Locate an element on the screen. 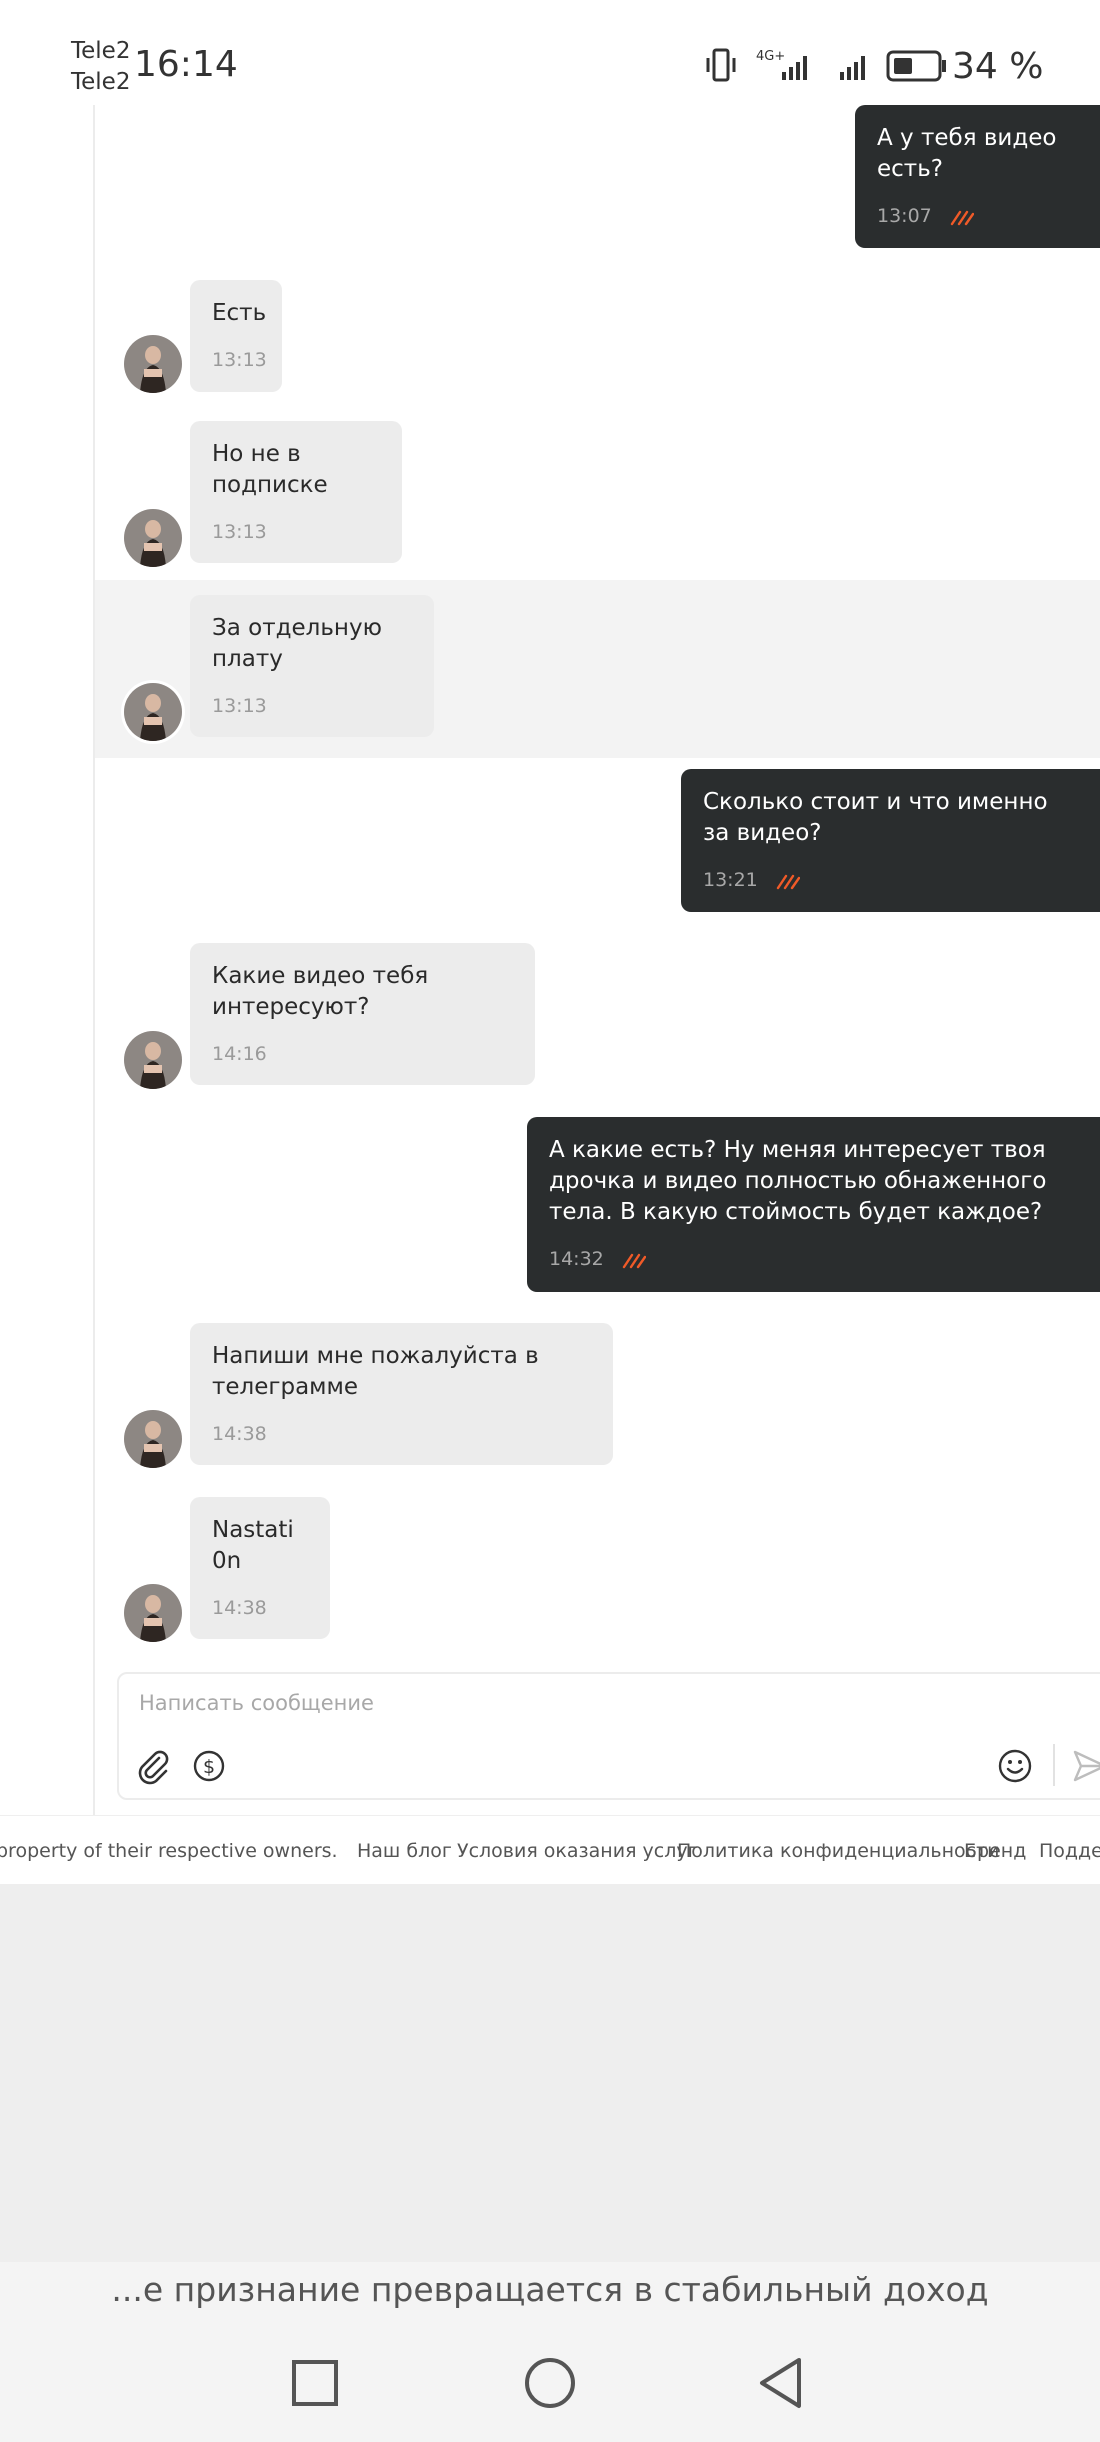 This screenshot has width=1100, height=2442. message-text: Но не в подписке is located at coordinates (270, 469).